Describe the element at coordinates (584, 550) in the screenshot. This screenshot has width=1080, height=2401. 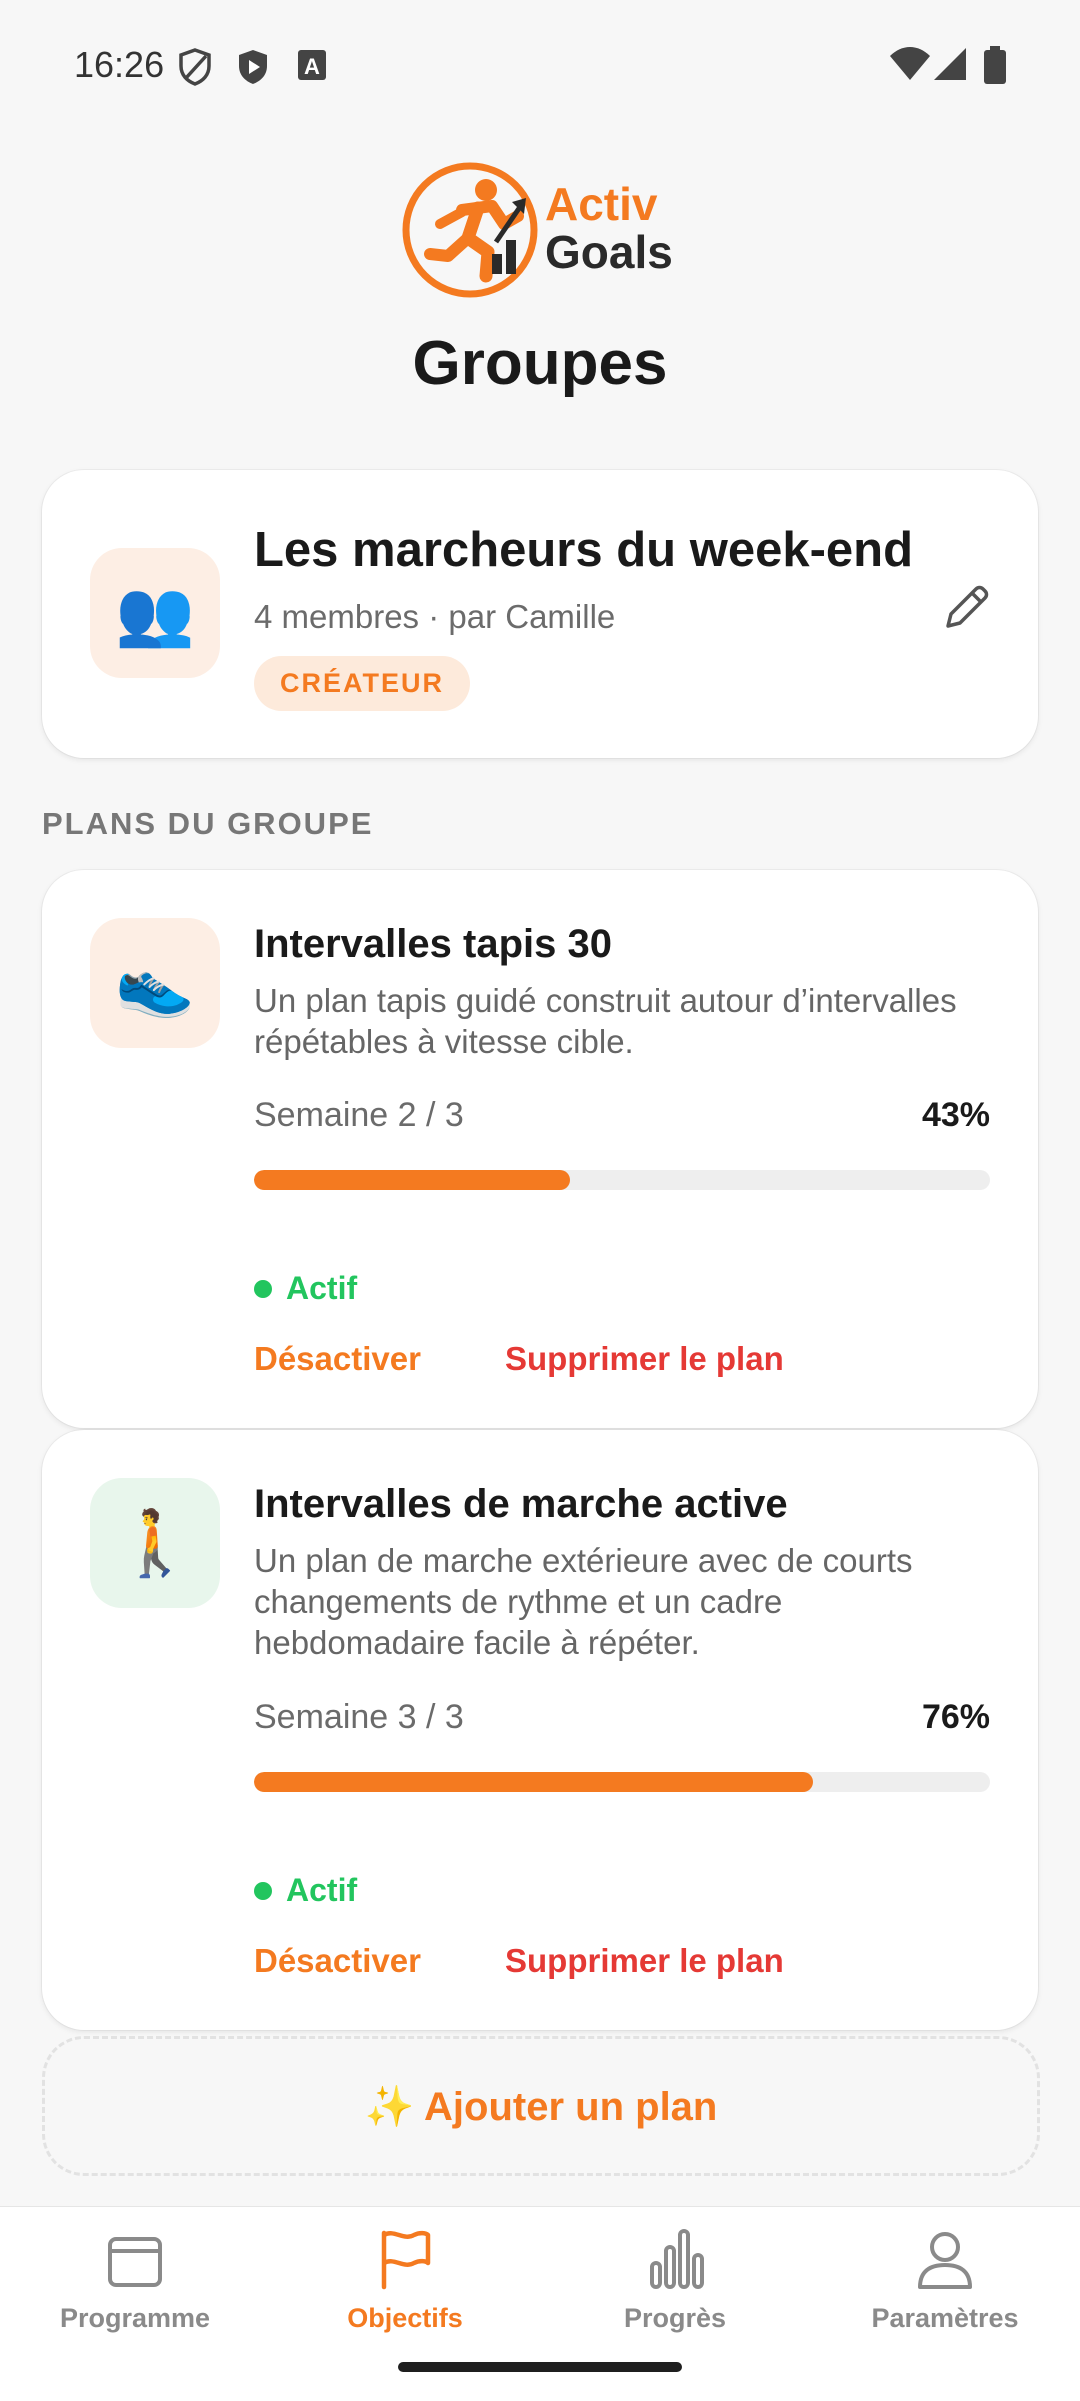
I see `group-name: Les marcheurs du week-end` at that location.